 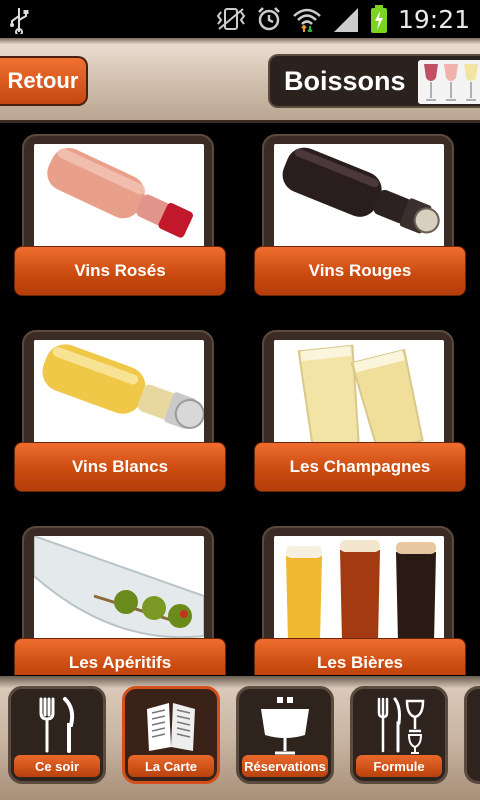 What do you see at coordinates (240, 80) in the screenshot?
I see `app-header: Retour Boissons` at bounding box center [240, 80].